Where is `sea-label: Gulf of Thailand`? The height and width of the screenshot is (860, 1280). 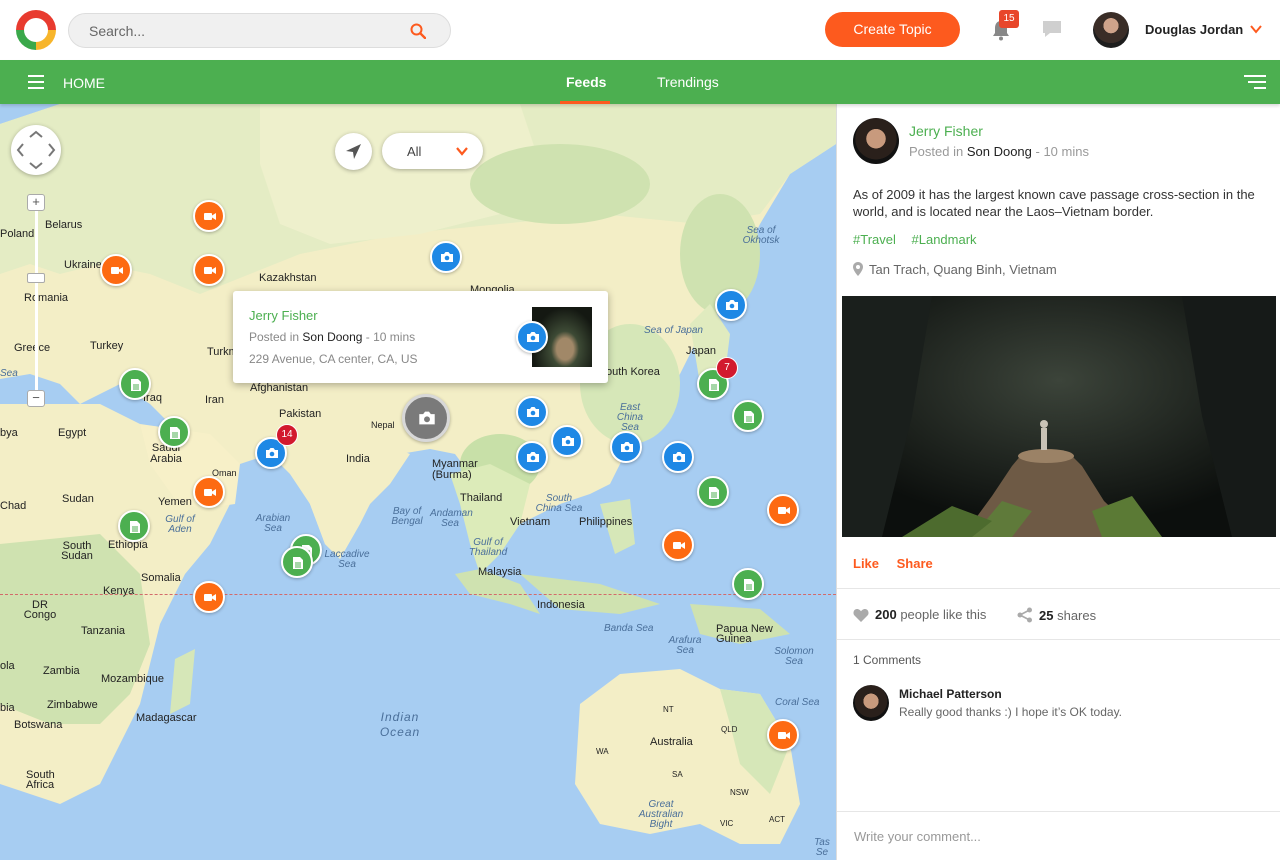
sea-label: Gulf of Thailand is located at coordinates (488, 547).